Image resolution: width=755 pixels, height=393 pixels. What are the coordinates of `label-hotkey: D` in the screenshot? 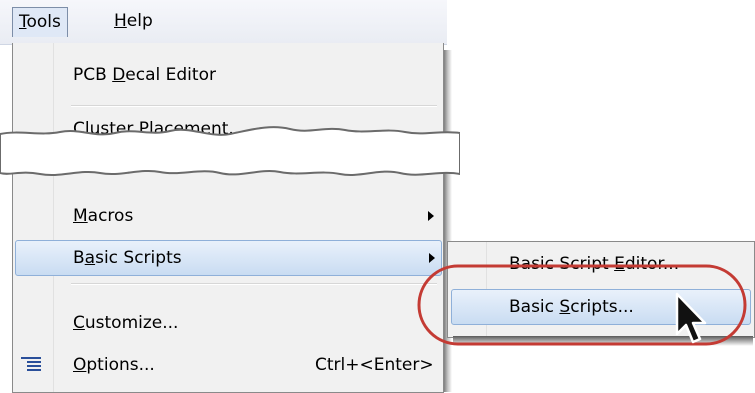 It's located at (119, 75).